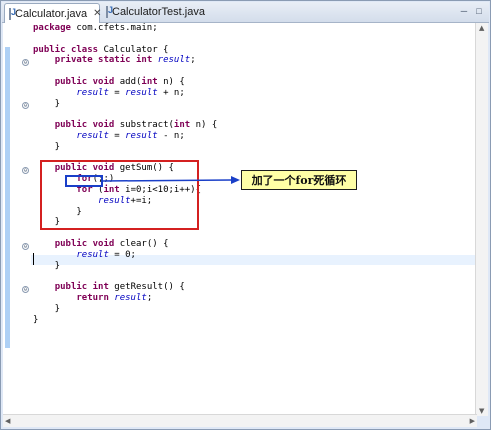  Describe the element at coordinates (253, 244) in the screenshot. I see `code-line: public void clear() {` at that location.